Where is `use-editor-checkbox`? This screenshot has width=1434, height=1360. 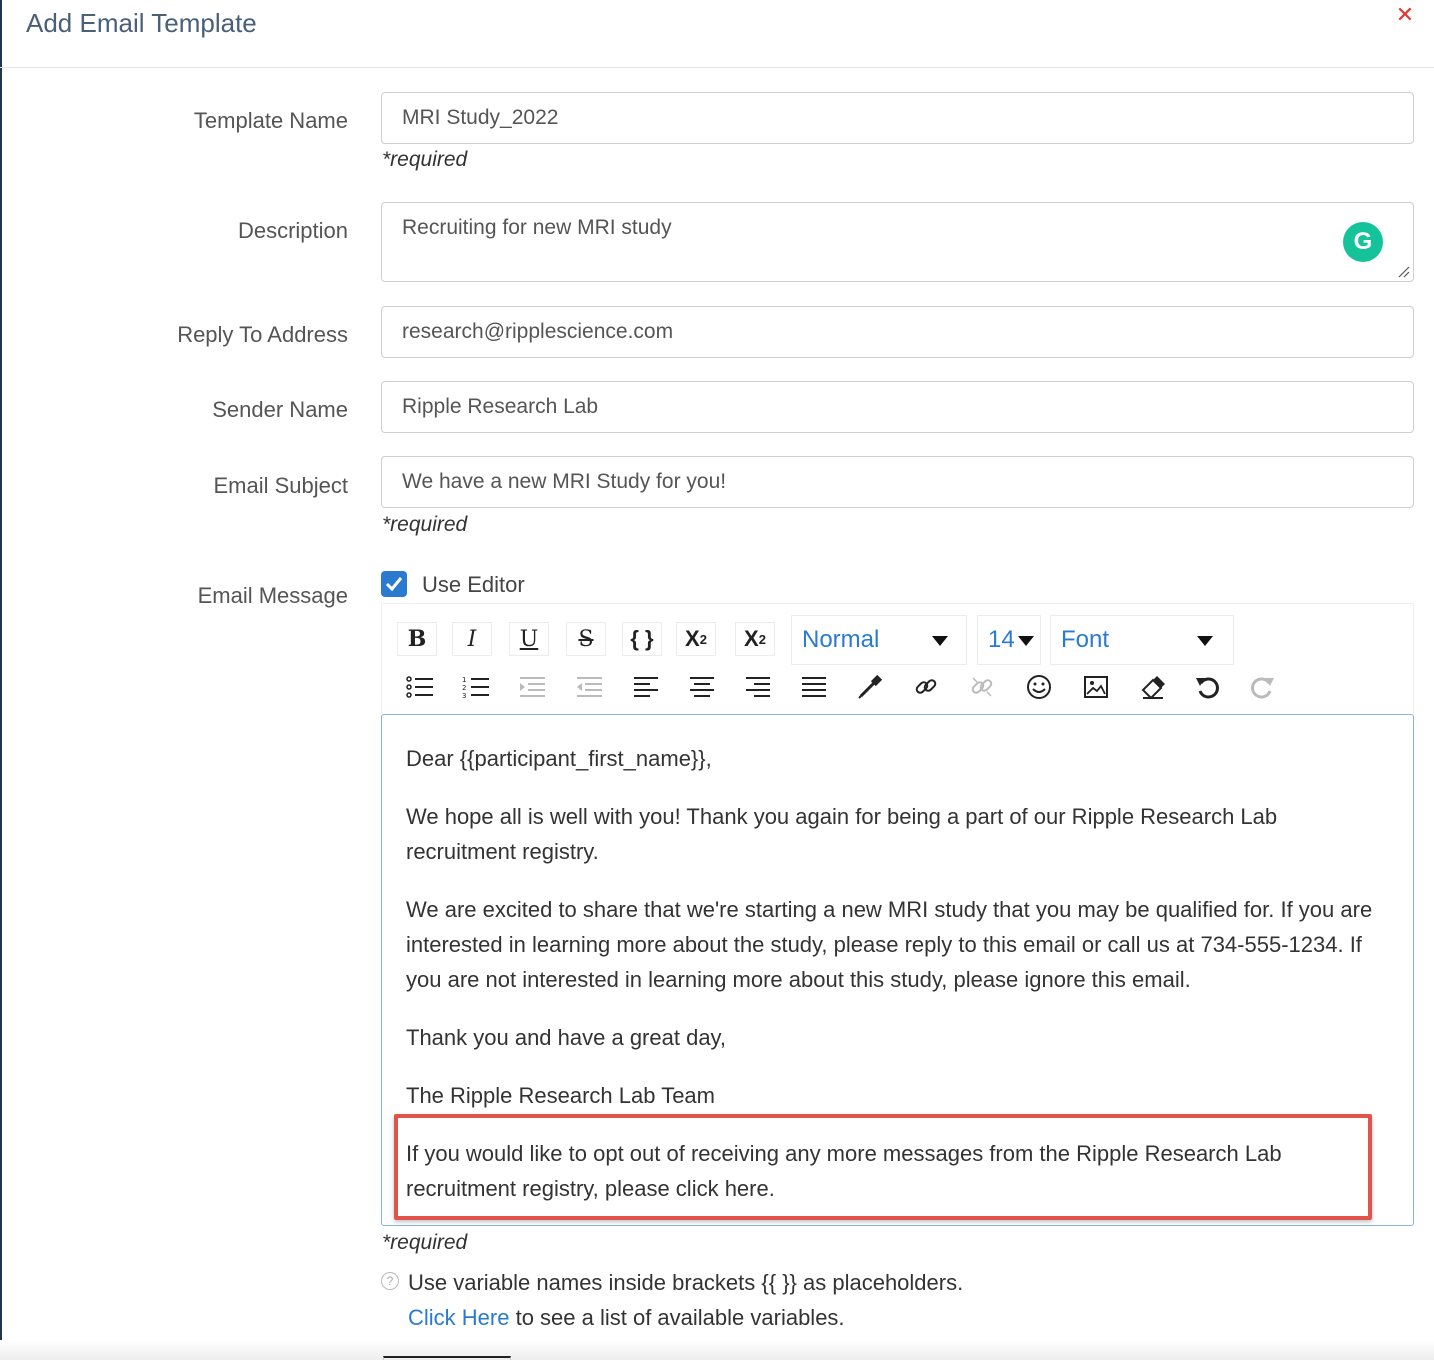 use-editor-checkbox is located at coordinates (394, 584).